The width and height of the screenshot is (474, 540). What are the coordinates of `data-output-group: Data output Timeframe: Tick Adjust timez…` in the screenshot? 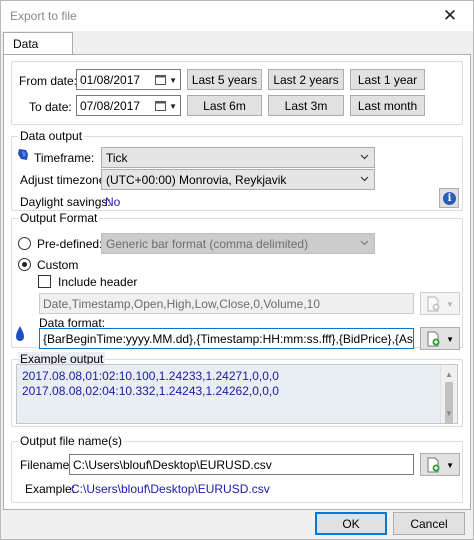 It's located at (237, 170).